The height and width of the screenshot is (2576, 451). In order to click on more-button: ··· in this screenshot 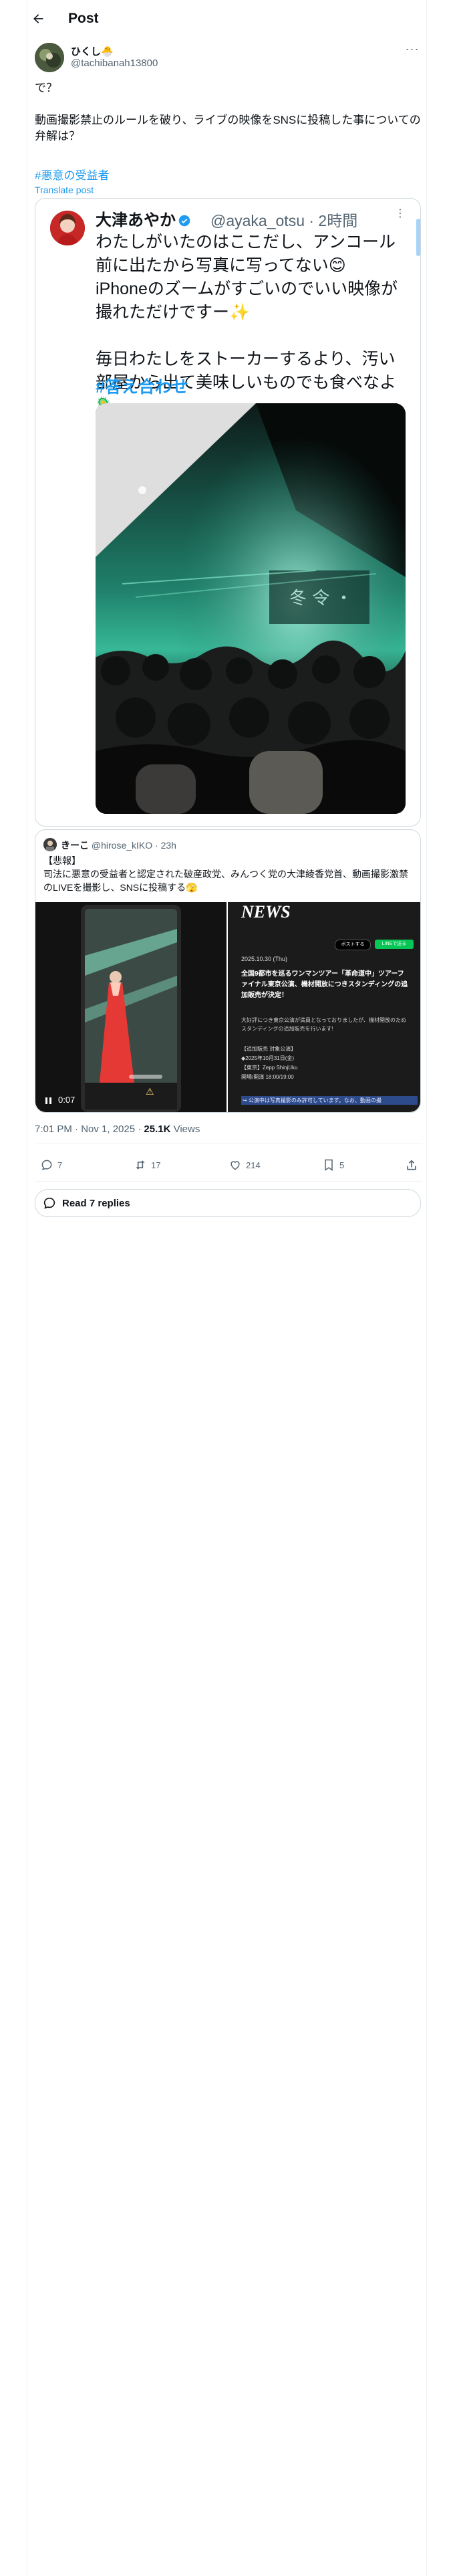, I will do `click(412, 50)`.